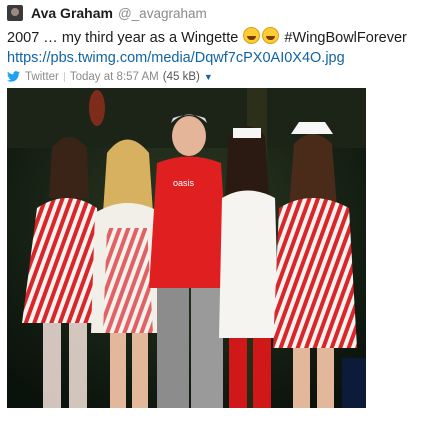 The height and width of the screenshot is (422, 441). What do you see at coordinates (64, 76) in the screenshot?
I see `divider` at bounding box center [64, 76].